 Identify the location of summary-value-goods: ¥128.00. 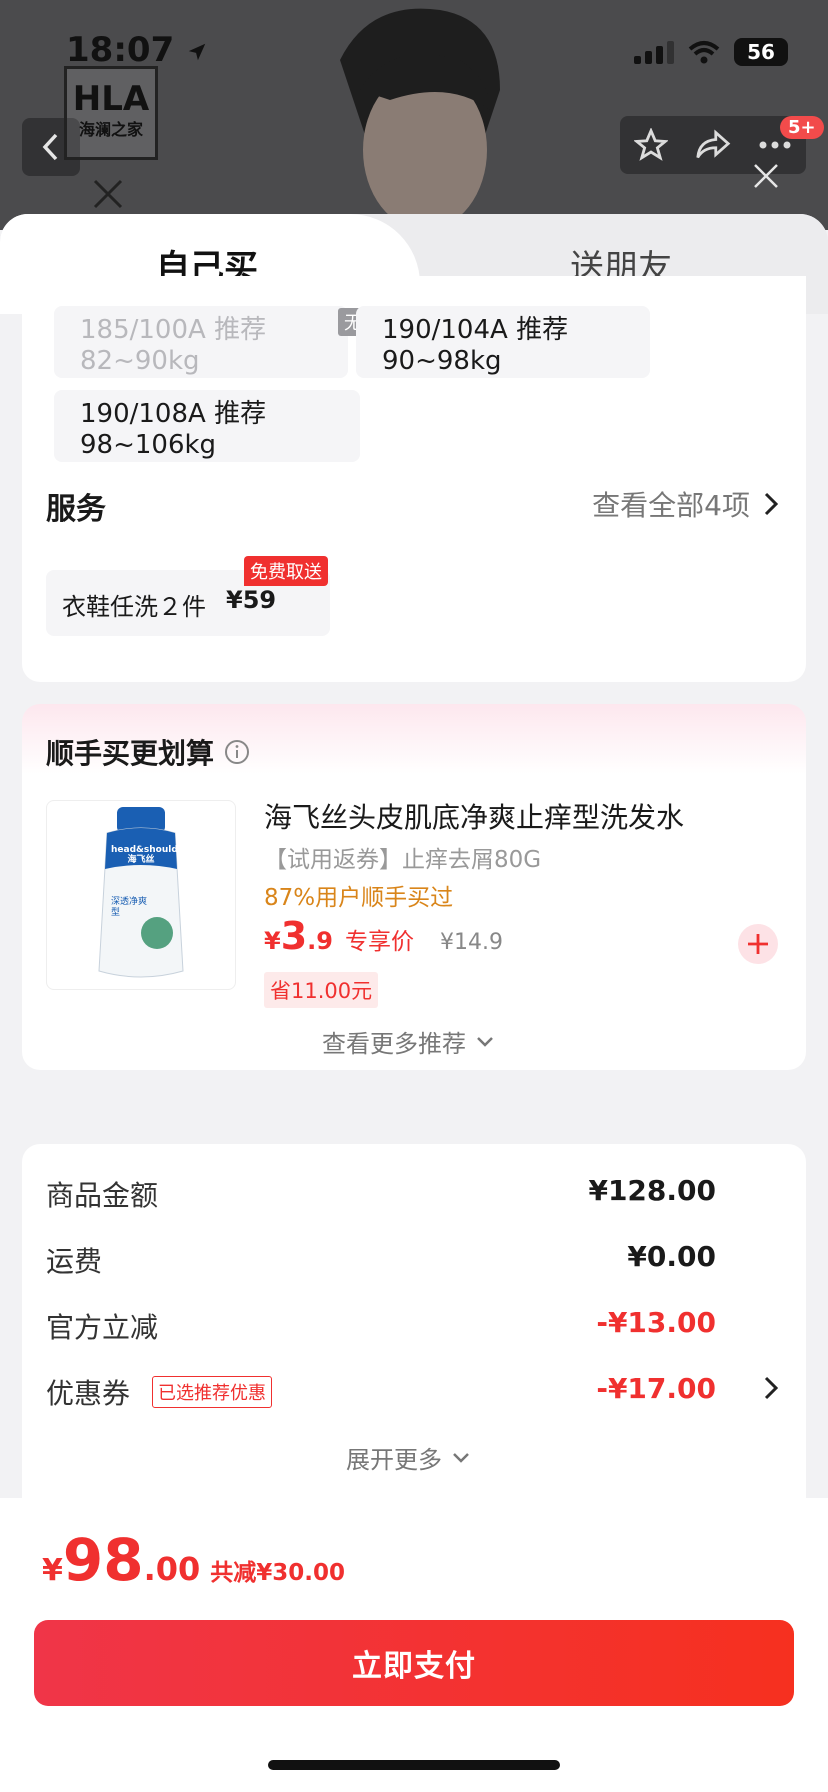
(652, 1190).